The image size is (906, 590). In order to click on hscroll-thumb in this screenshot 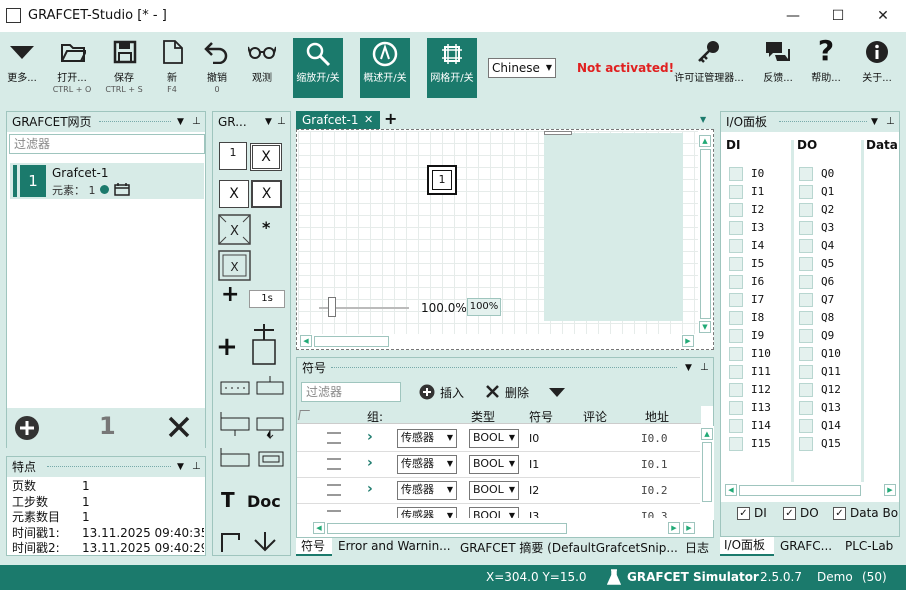, I will do `click(800, 490)`.